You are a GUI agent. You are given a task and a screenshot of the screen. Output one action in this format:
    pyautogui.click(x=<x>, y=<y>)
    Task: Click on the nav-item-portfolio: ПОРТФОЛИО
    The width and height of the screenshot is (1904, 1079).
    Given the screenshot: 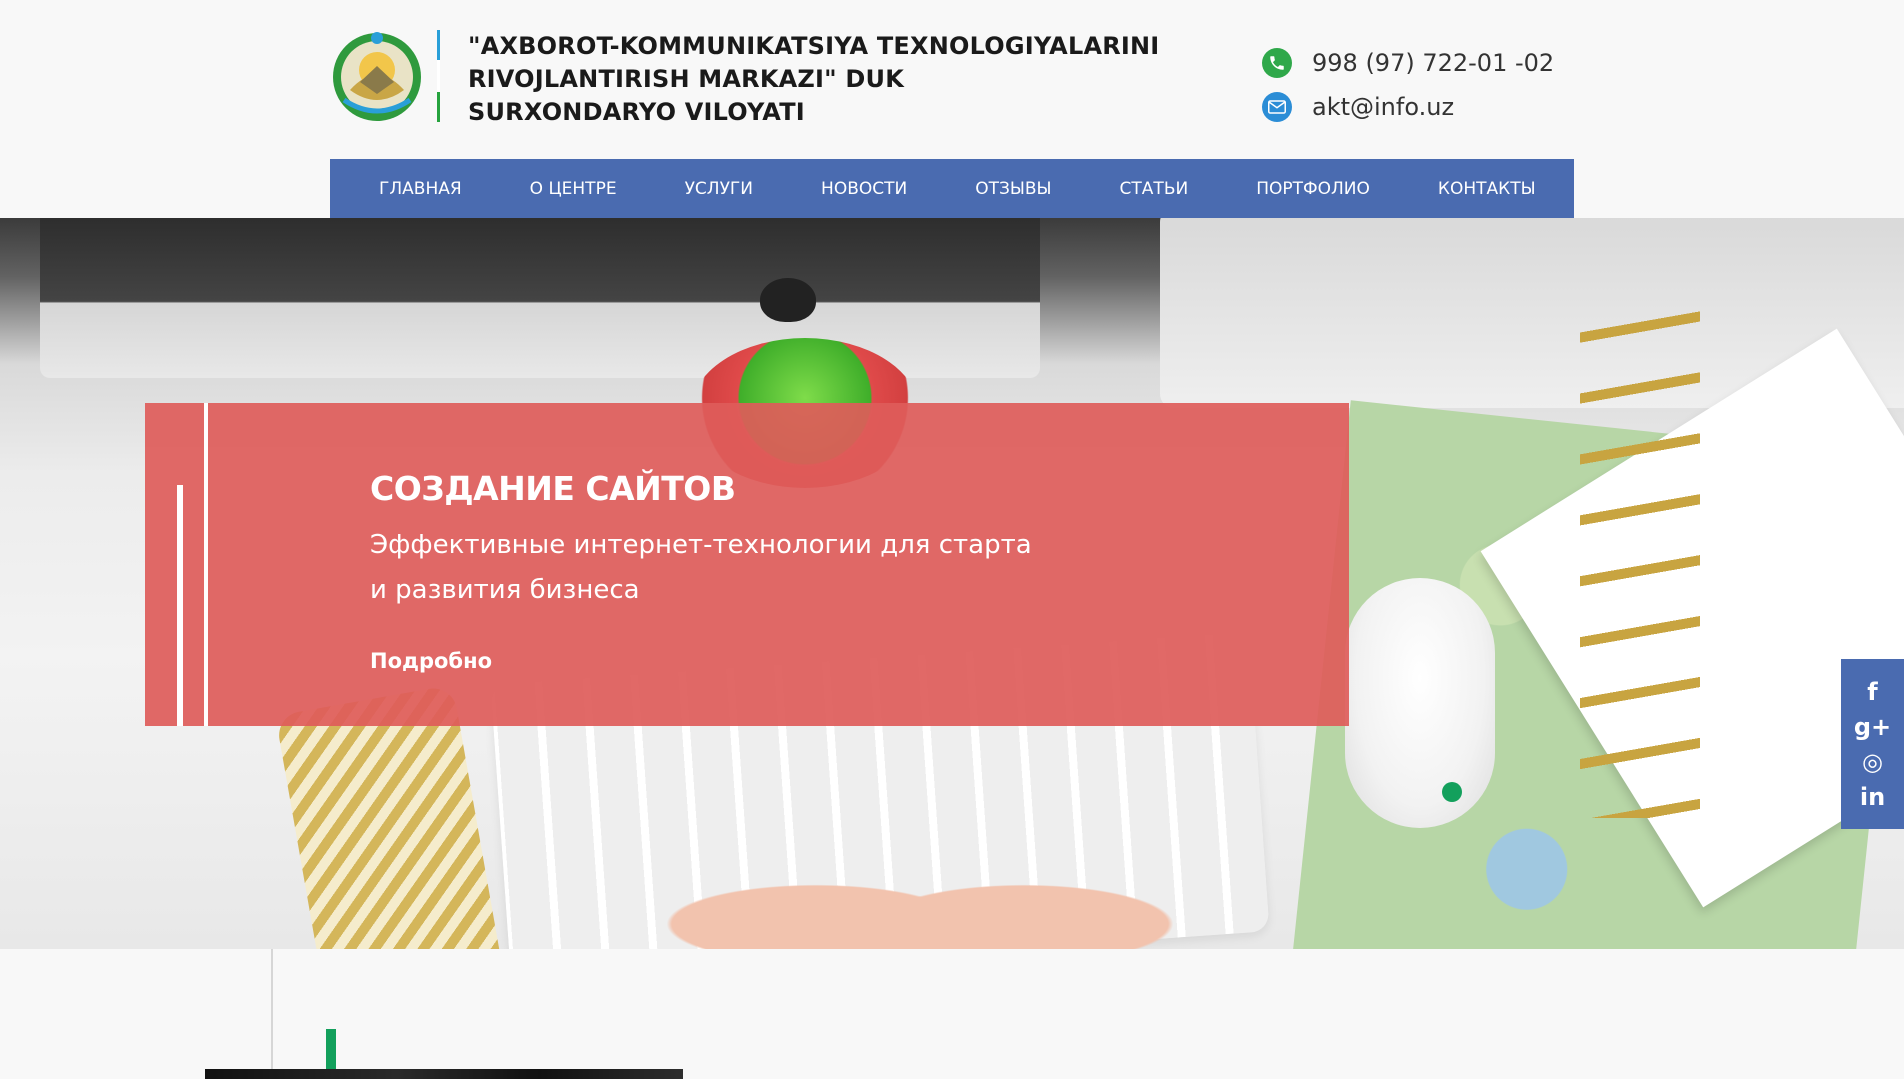 What is the action you would take?
    pyautogui.click(x=1313, y=189)
    